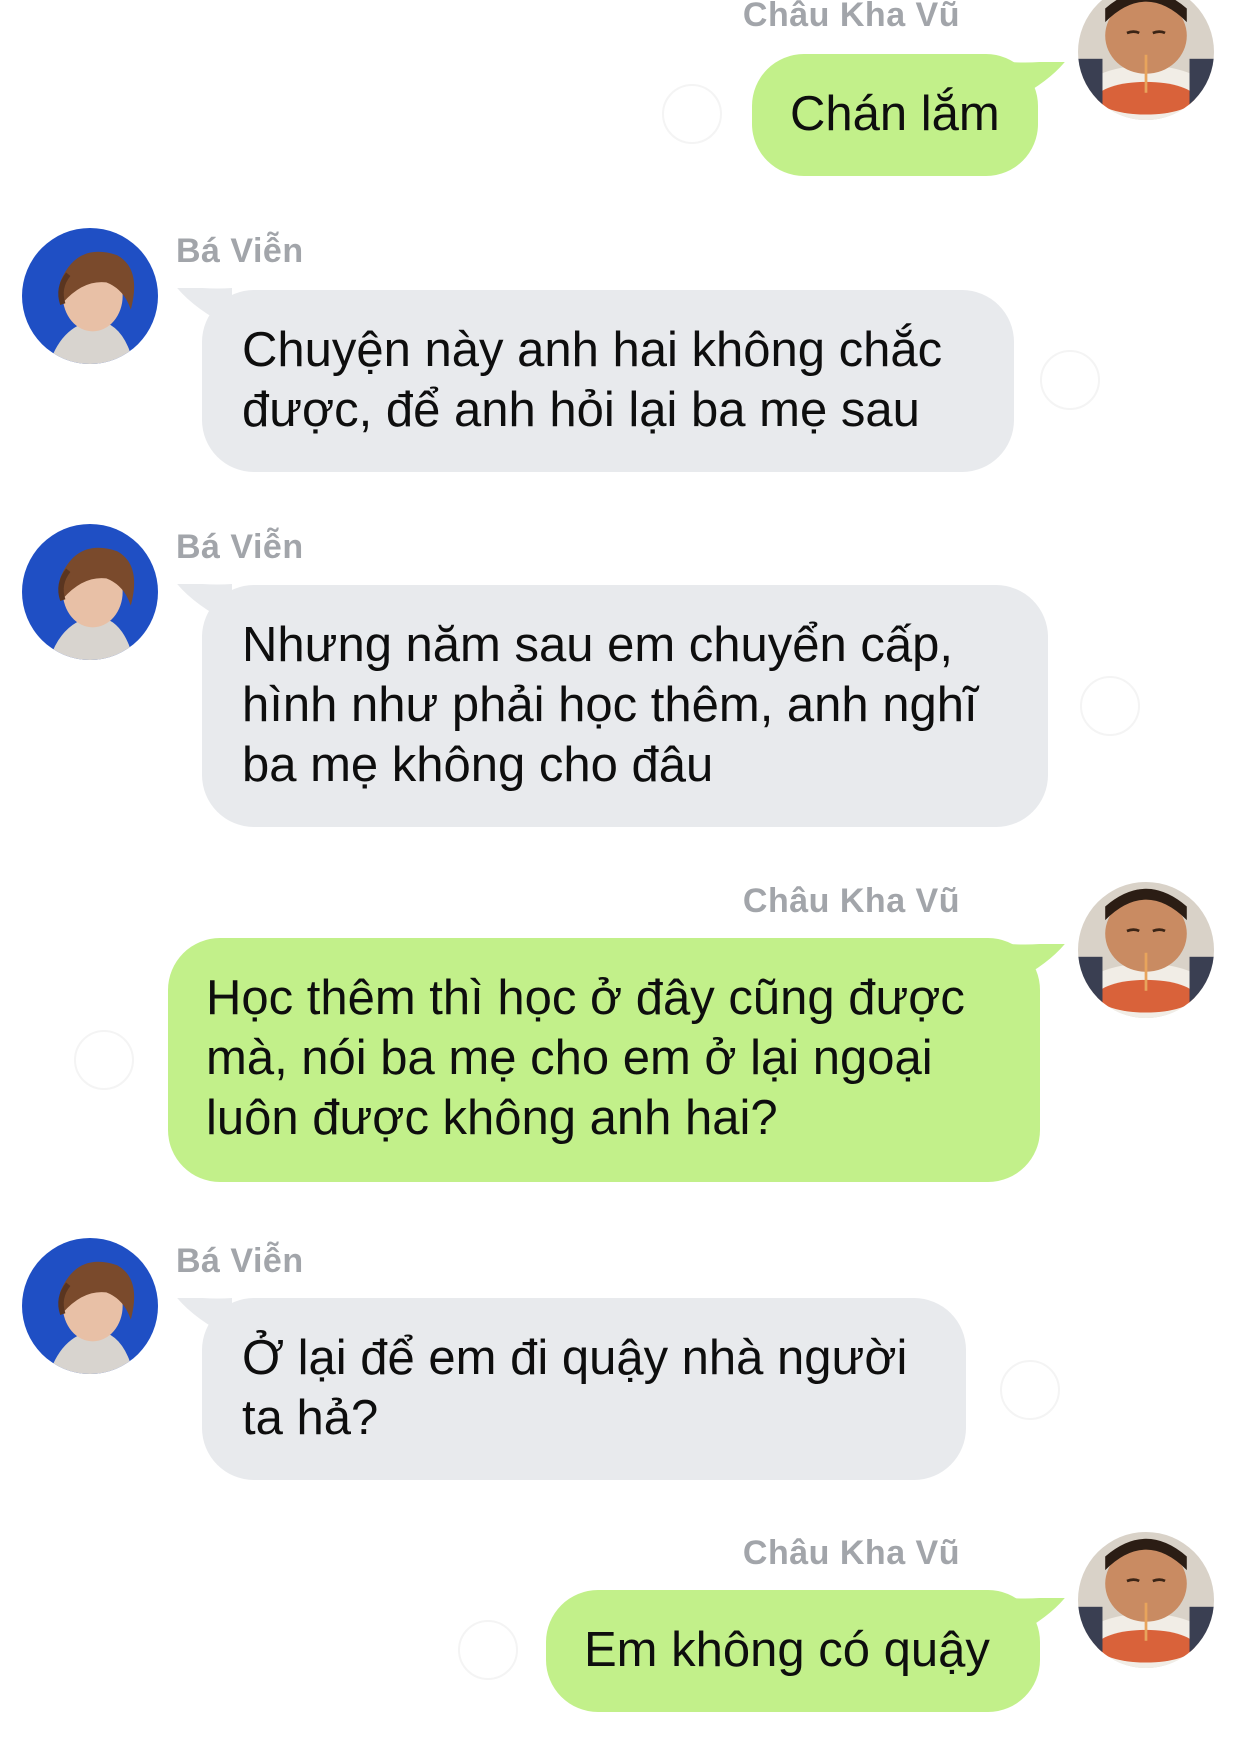 This screenshot has width=1242, height=1737. Describe the element at coordinates (478, 765) in the screenshot. I see `message-line: ba mẹ không cho đâu` at that location.